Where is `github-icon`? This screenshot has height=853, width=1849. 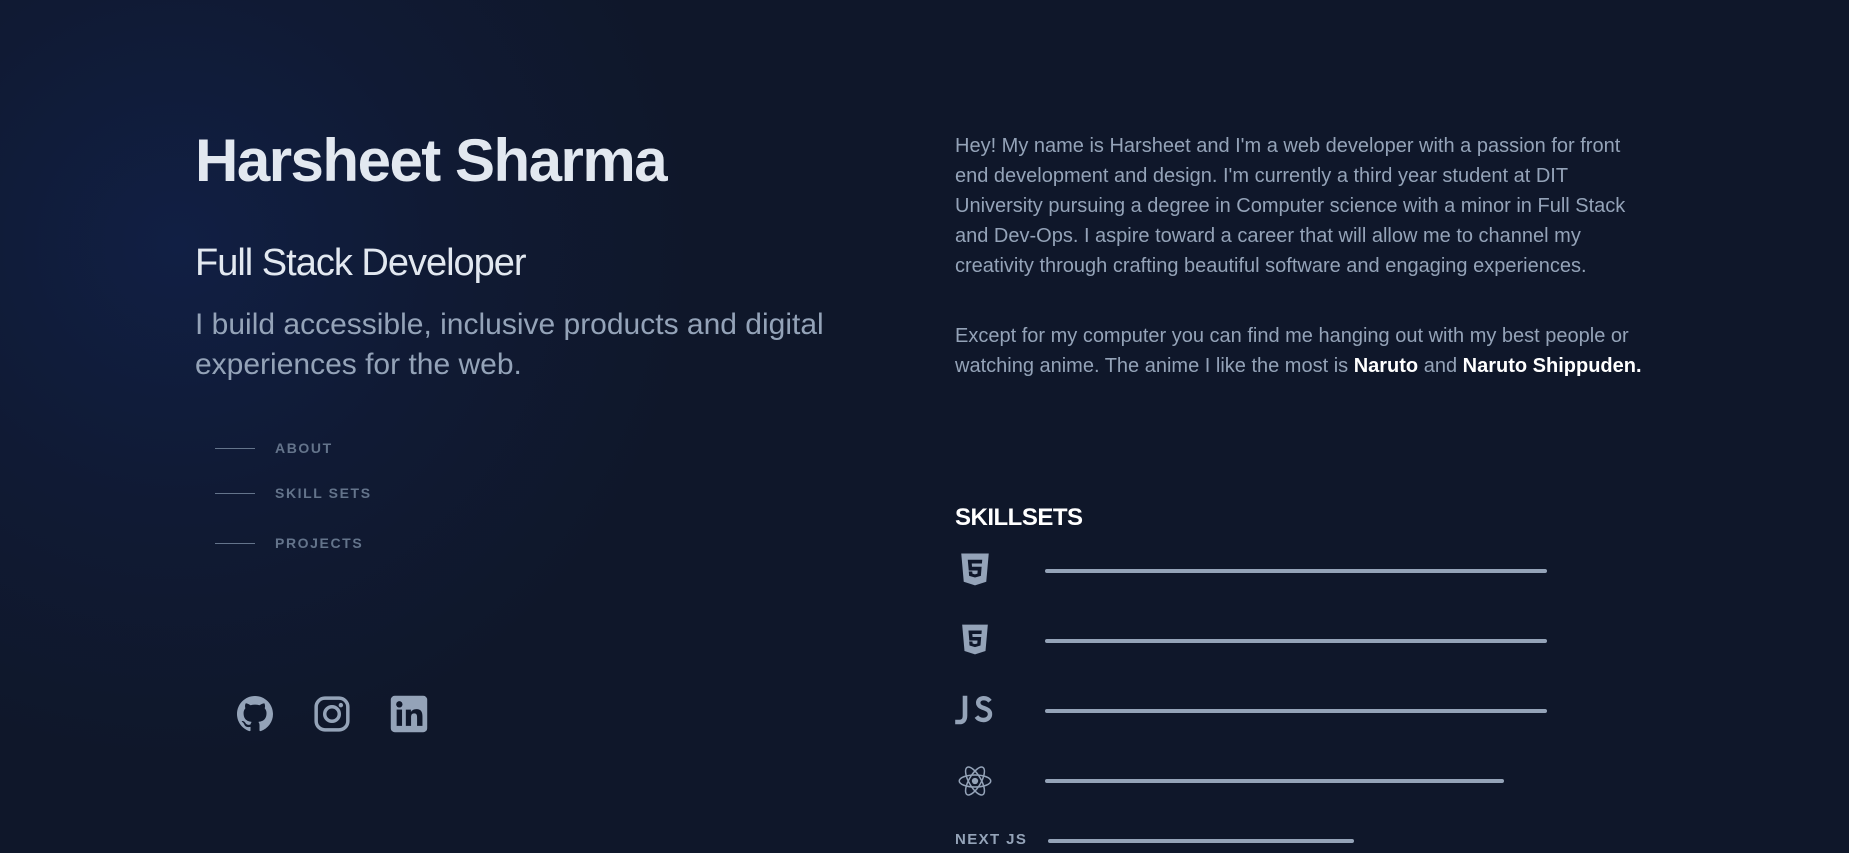 github-icon is located at coordinates (255, 714).